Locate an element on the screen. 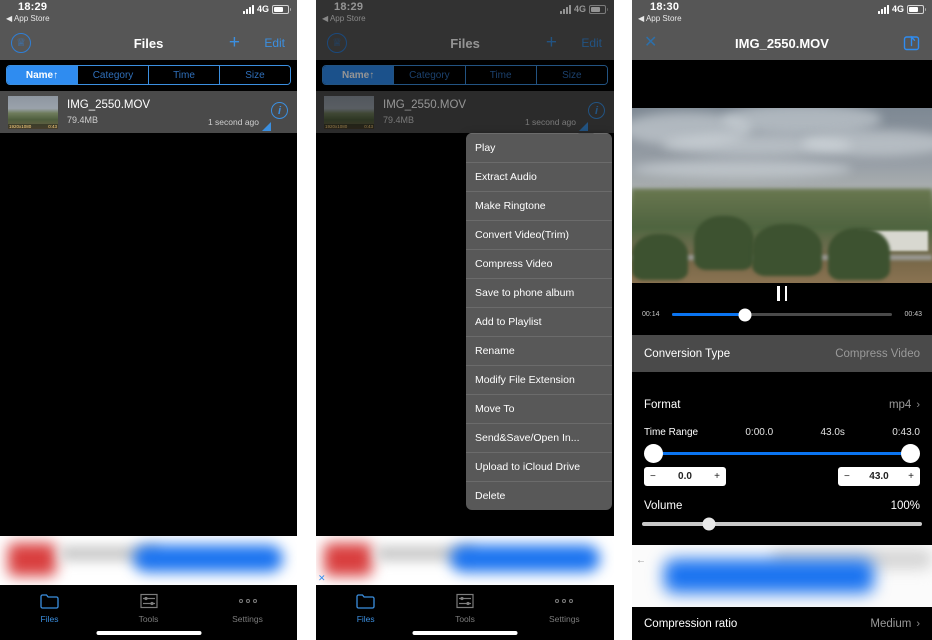 The image size is (932, 640). time-range-steppers: − 0.0 + − 43.0 + is located at coordinates (782, 479).